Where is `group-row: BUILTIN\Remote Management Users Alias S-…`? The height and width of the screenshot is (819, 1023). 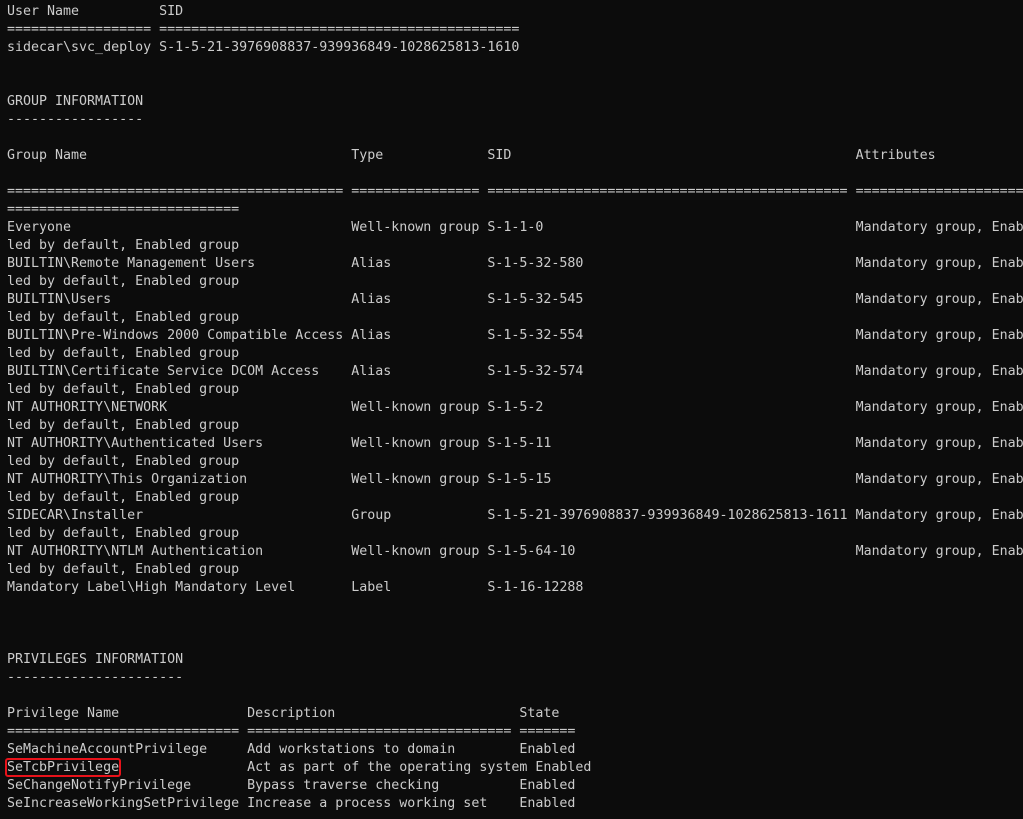 group-row: BUILTIN\Remote Management Users Alias S-… is located at coordinates (515, 263).